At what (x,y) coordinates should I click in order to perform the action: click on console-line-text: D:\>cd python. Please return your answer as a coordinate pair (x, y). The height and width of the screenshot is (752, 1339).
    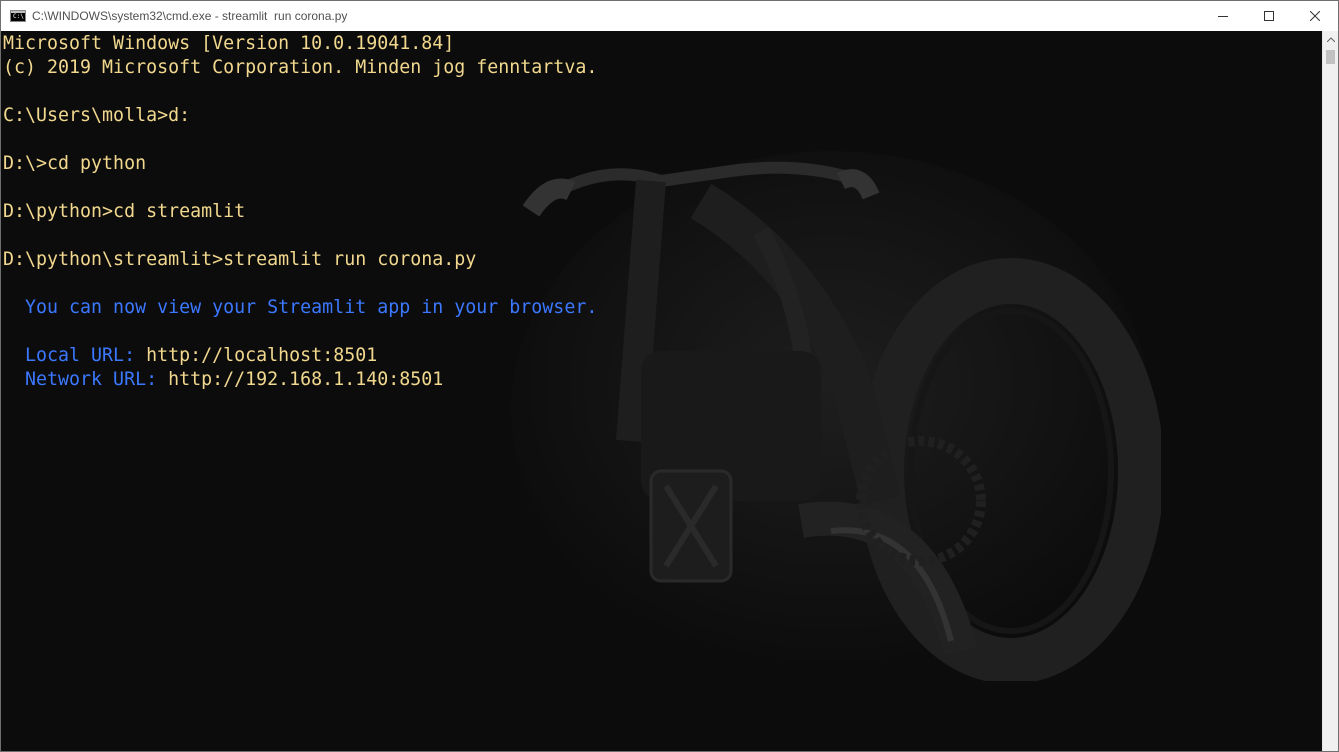
    Looking at the image, I should click on (75, 163).